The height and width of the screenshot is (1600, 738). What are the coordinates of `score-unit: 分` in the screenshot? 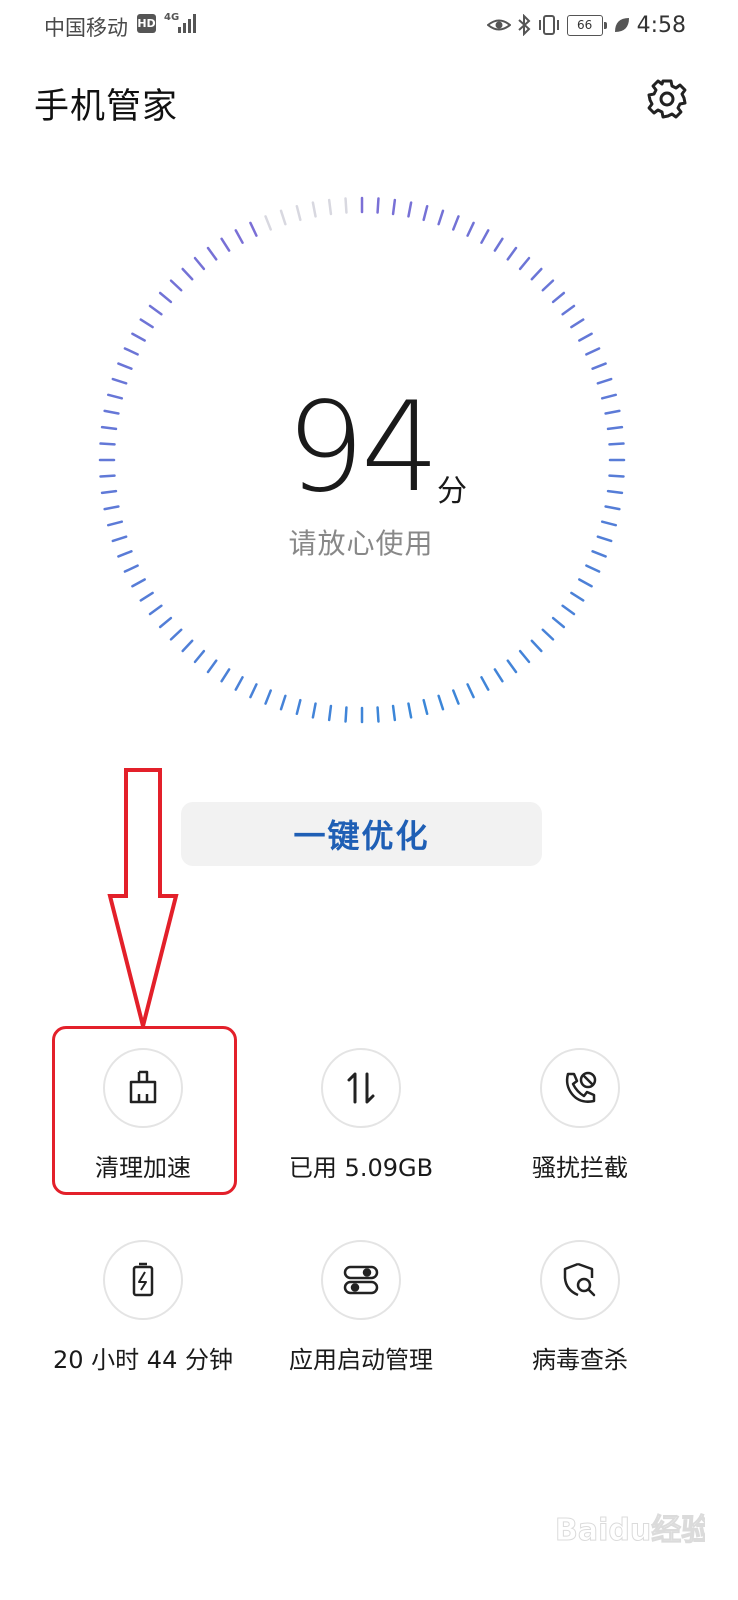 It's located at (452, 491).